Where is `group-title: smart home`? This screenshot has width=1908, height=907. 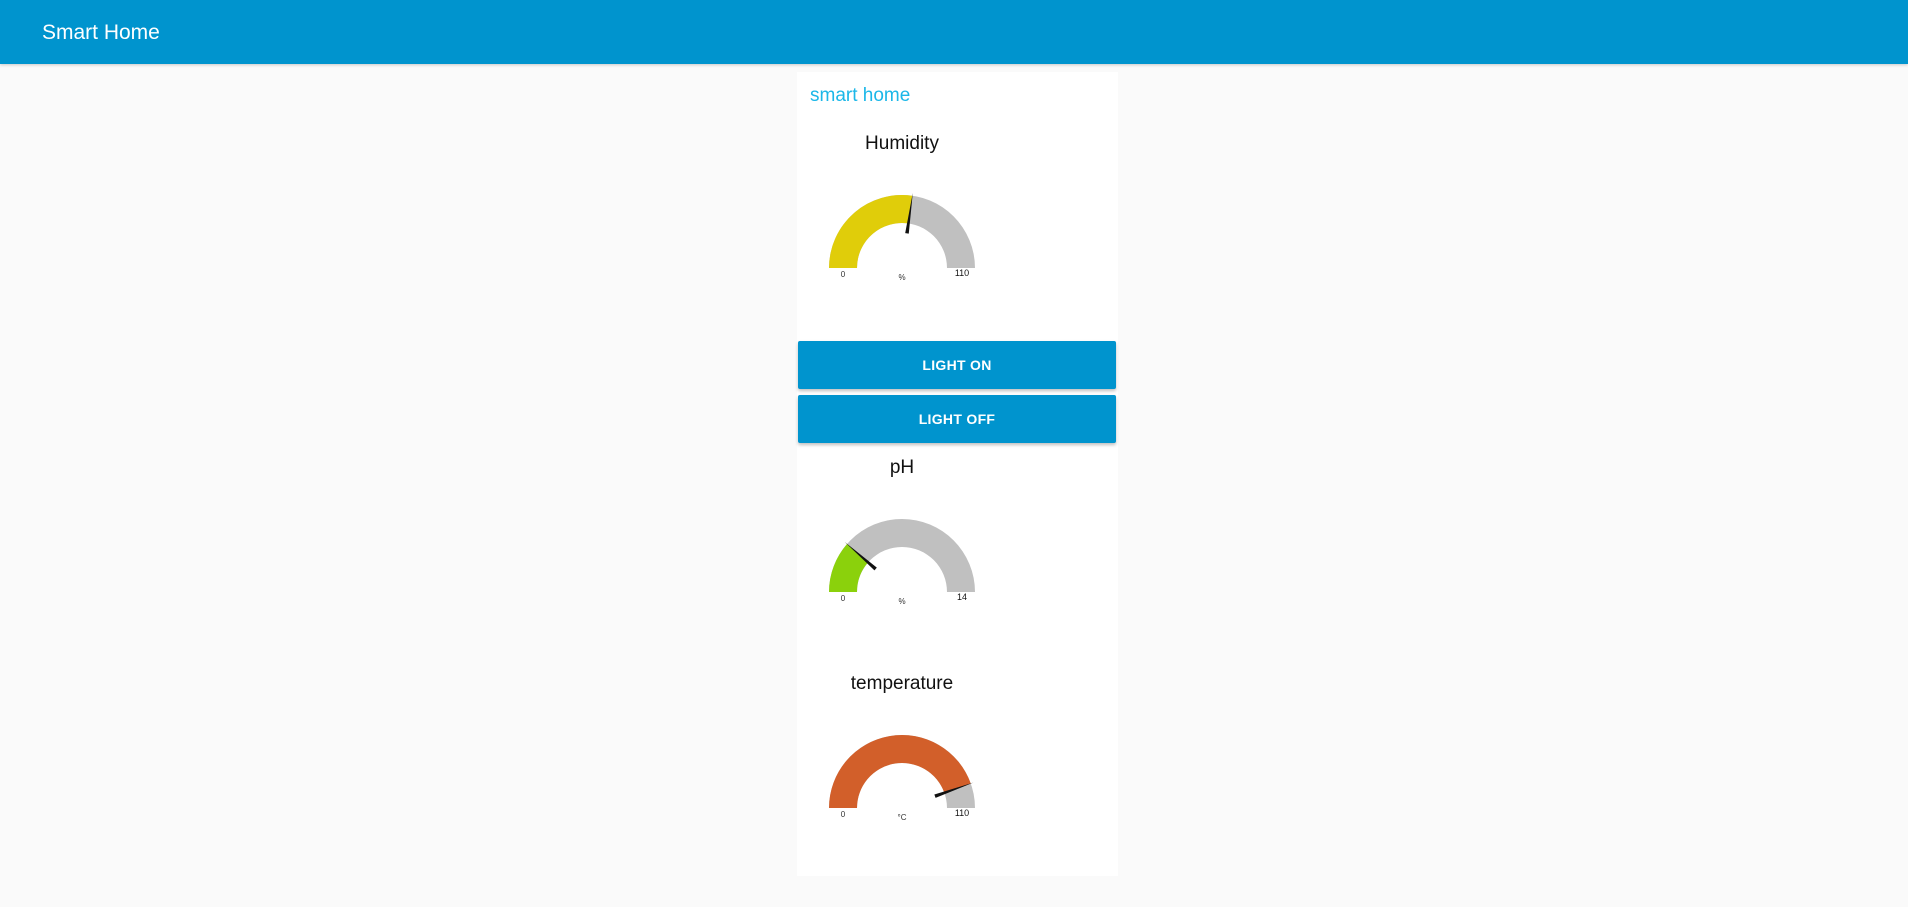 group-title: smart home is located at coordinates (860, 95).